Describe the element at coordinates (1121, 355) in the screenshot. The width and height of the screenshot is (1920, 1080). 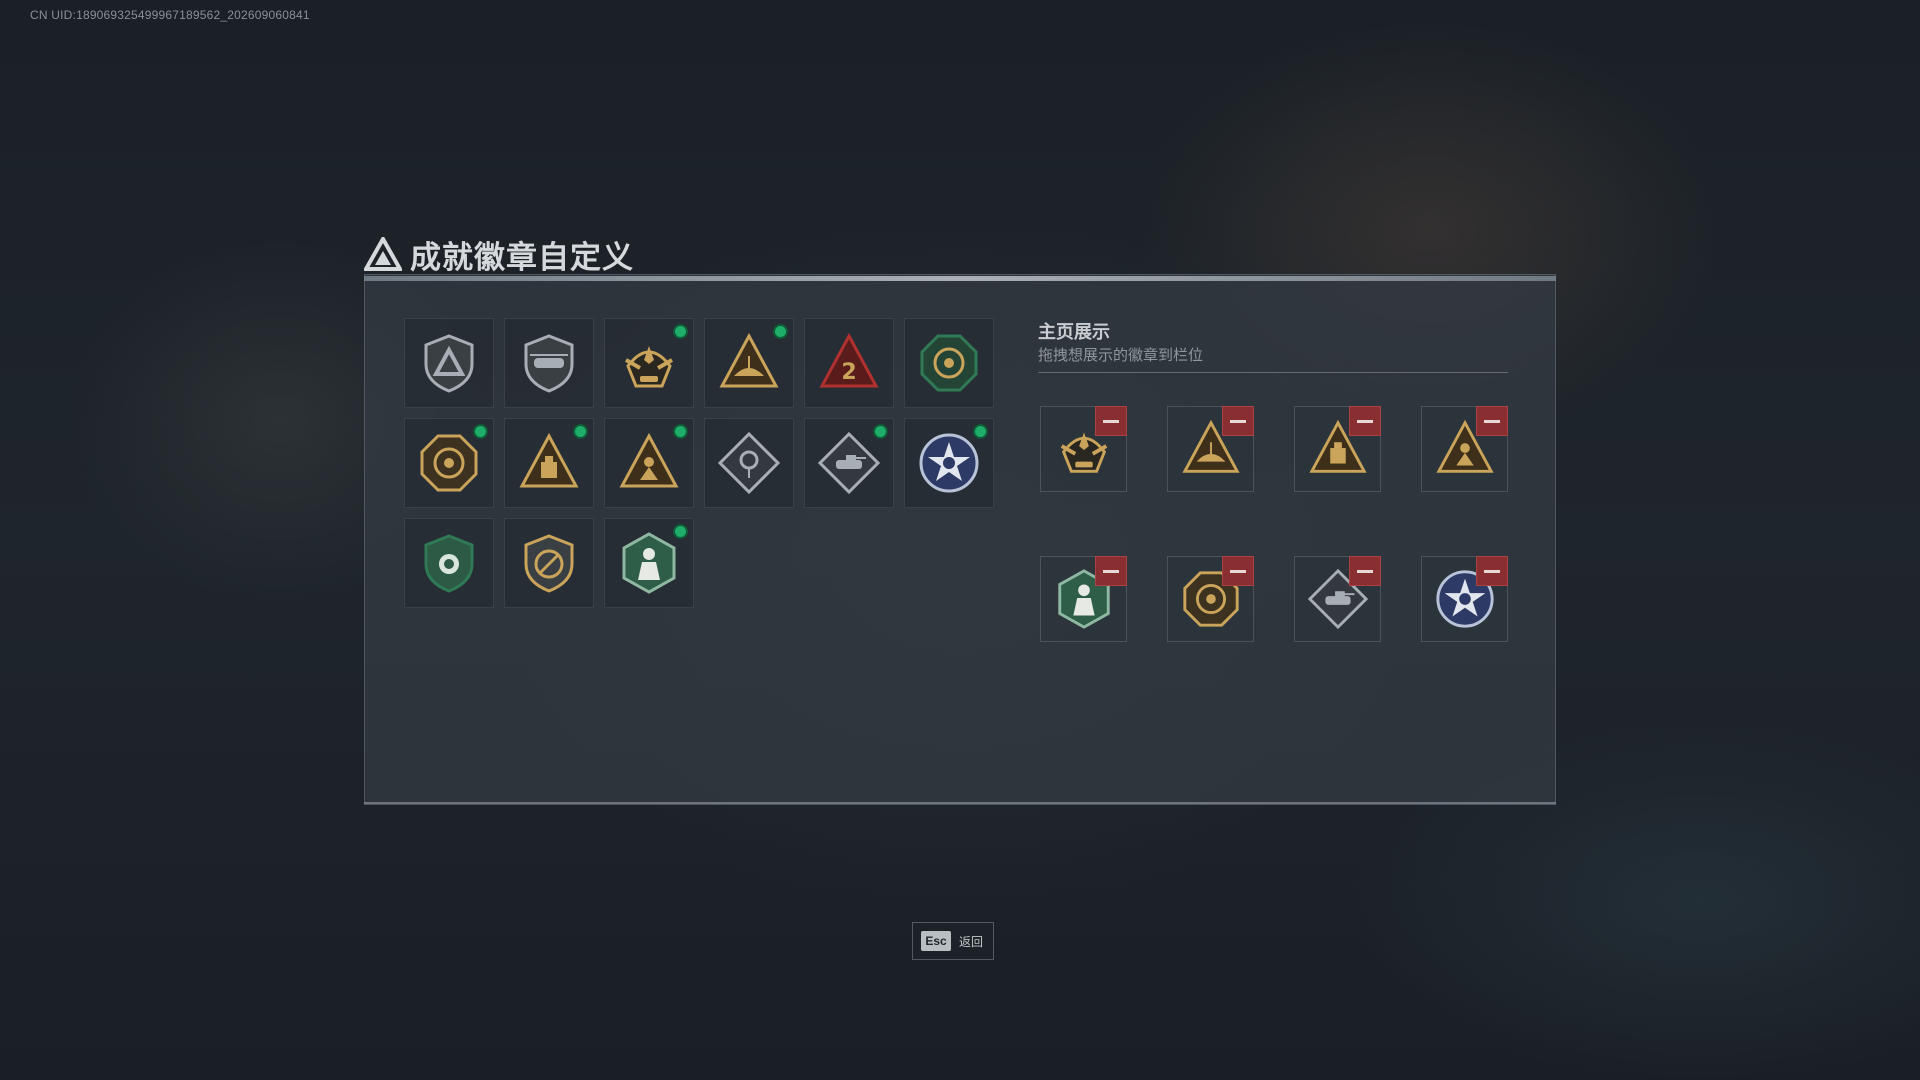
I see `showcase-subtitle: 拖拽想展示的徽章到栏位` at that location.